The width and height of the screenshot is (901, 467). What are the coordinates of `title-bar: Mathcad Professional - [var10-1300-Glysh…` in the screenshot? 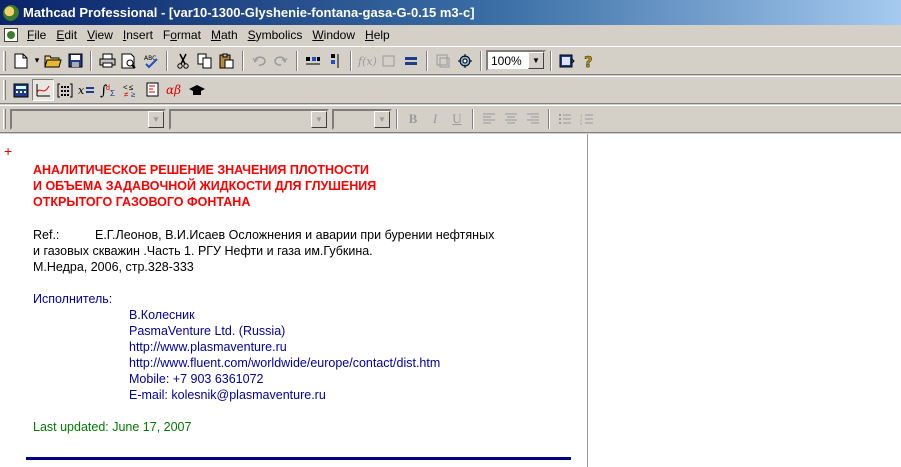 It's located at (450, 12).